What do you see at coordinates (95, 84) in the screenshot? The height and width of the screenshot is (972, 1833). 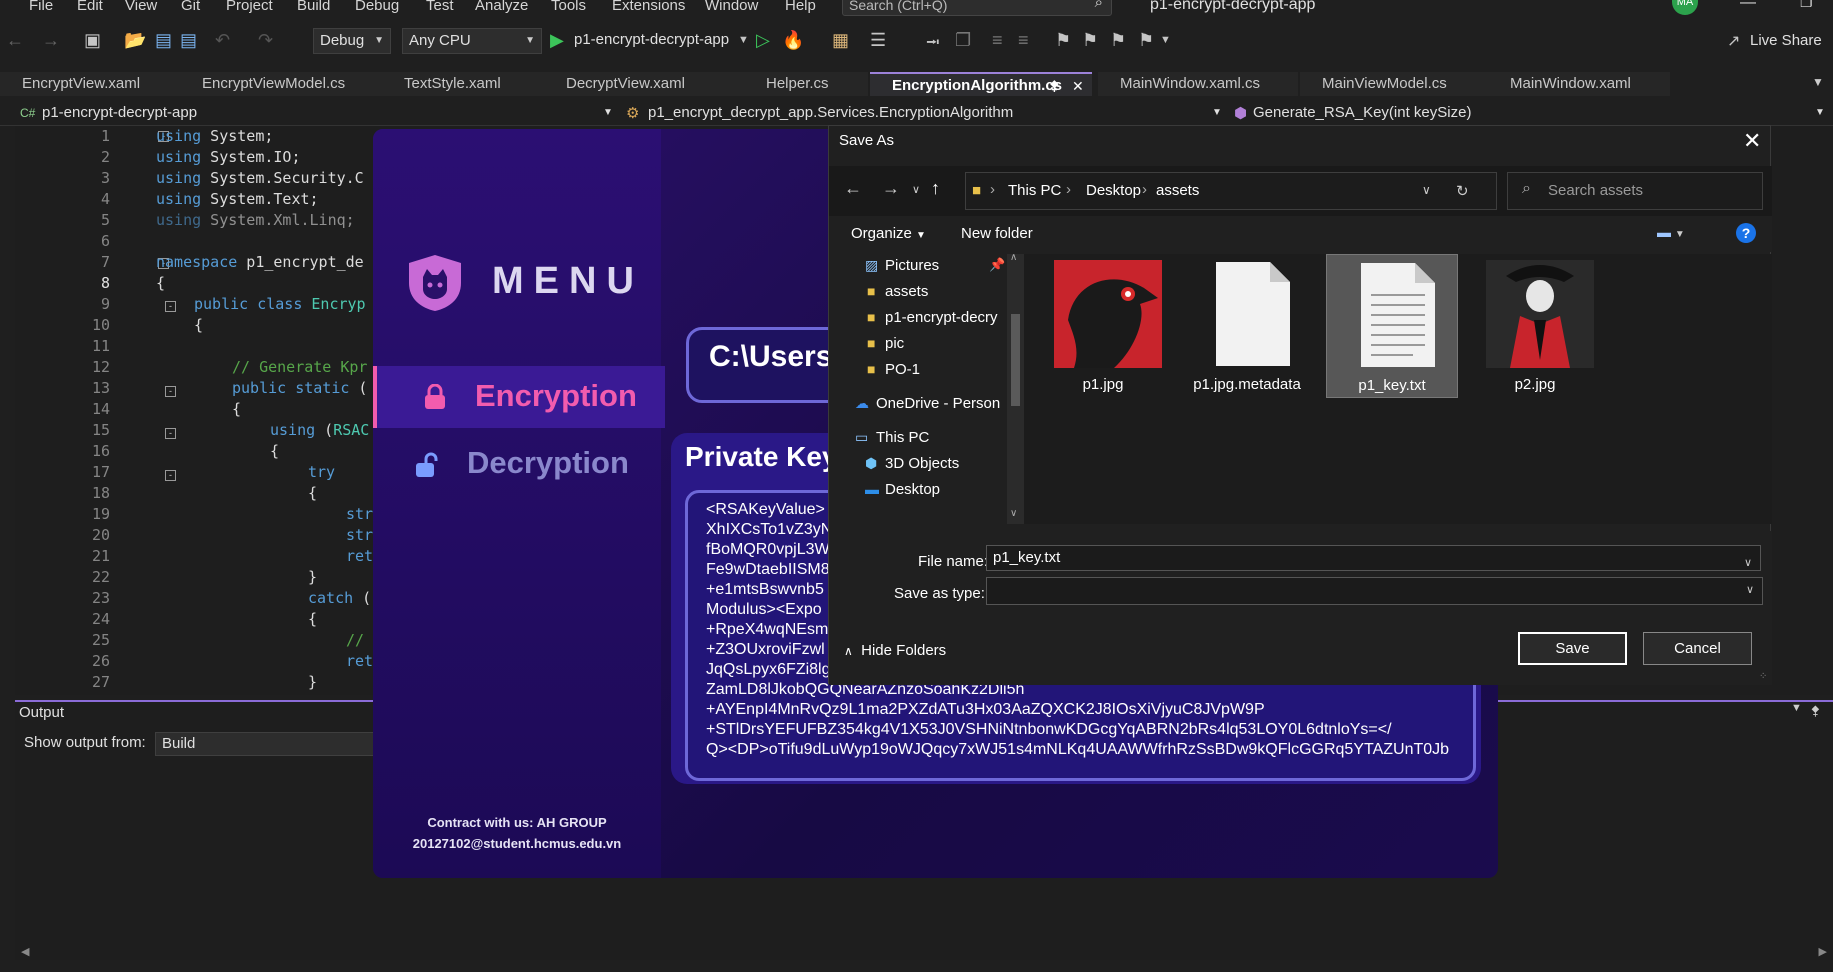 I see `tab-encryptview-xaml: EncryptView.xaml` at bounding box center [95, 84].